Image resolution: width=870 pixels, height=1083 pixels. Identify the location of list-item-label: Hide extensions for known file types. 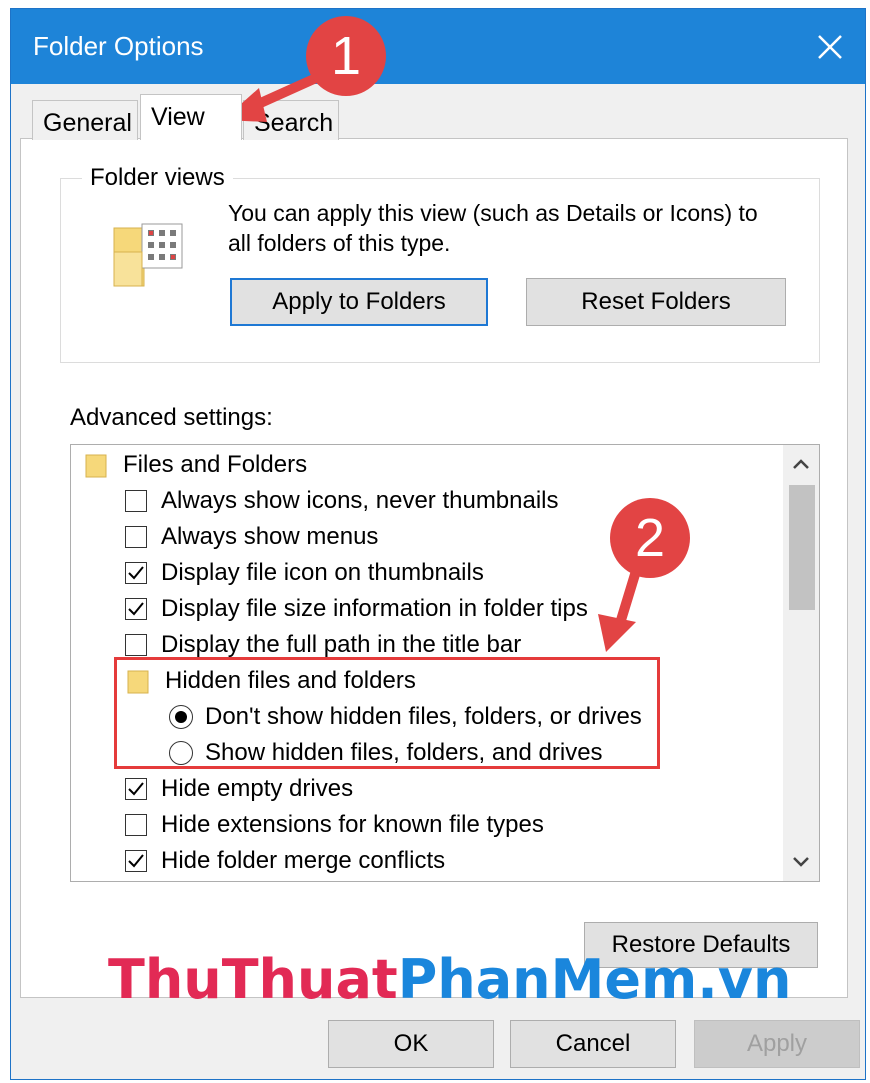
(352, 824).